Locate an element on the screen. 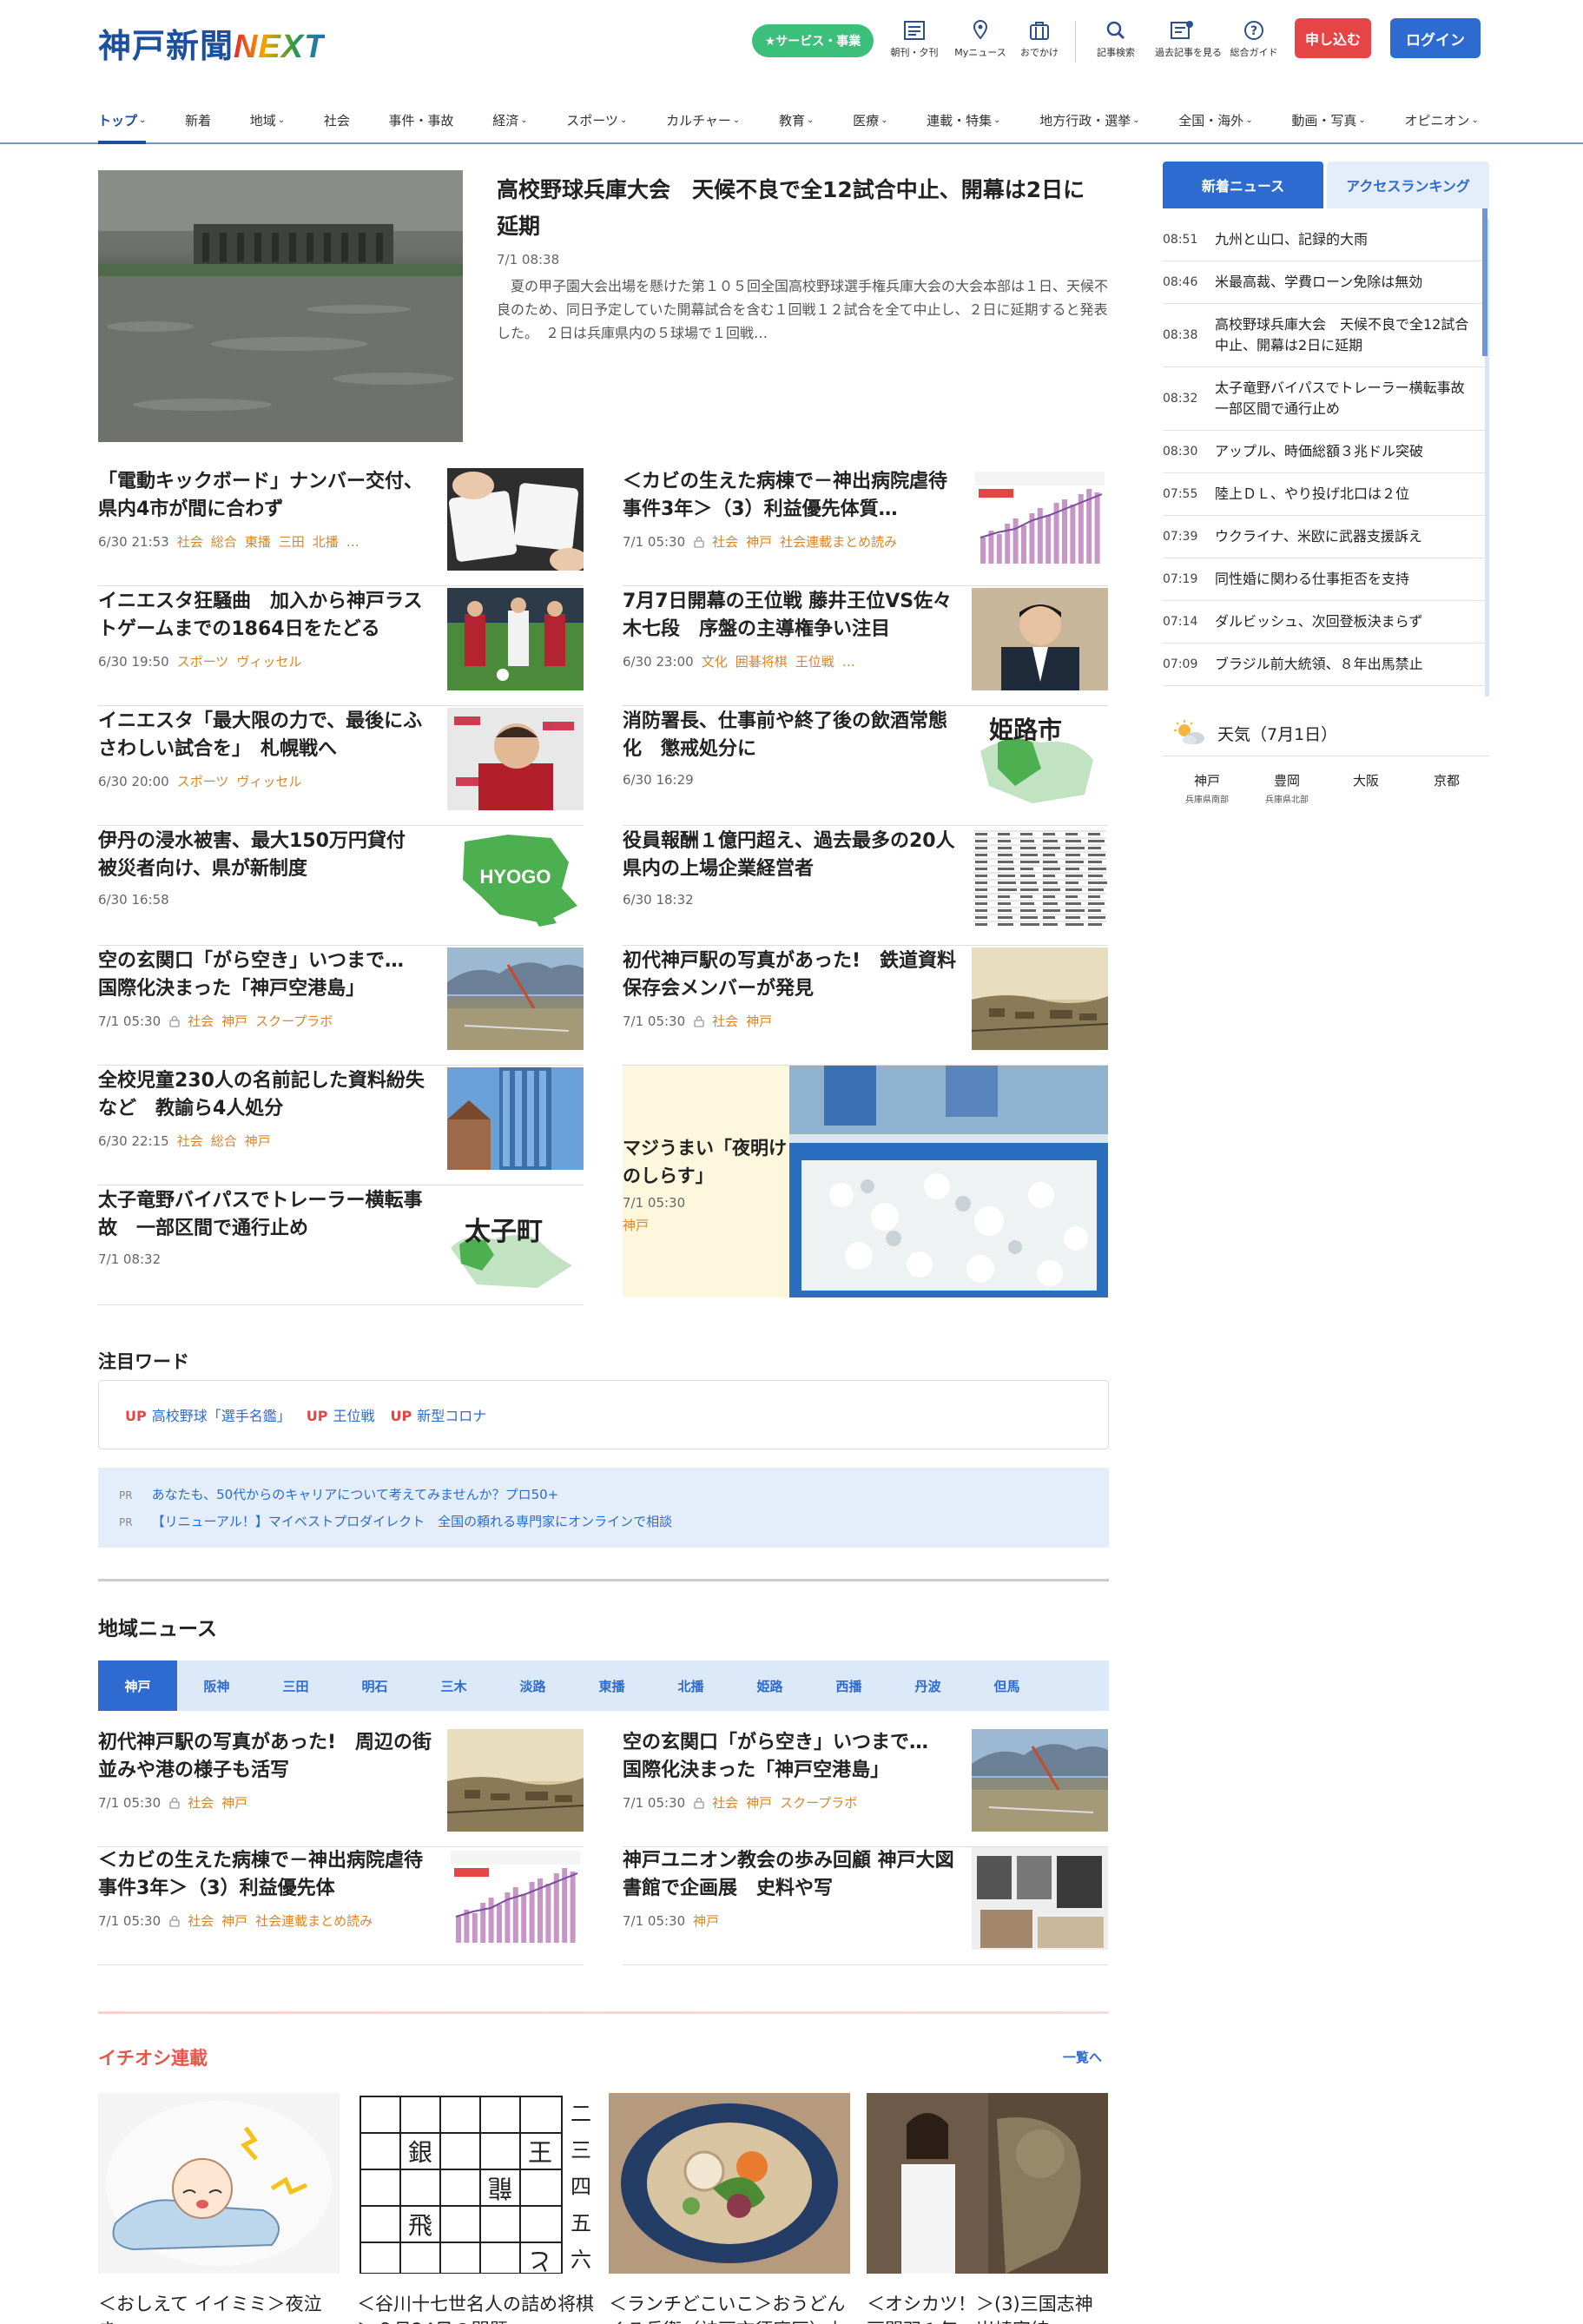  nav-item: 連載・特集 ⌄ is located at coordinates (964, 120).